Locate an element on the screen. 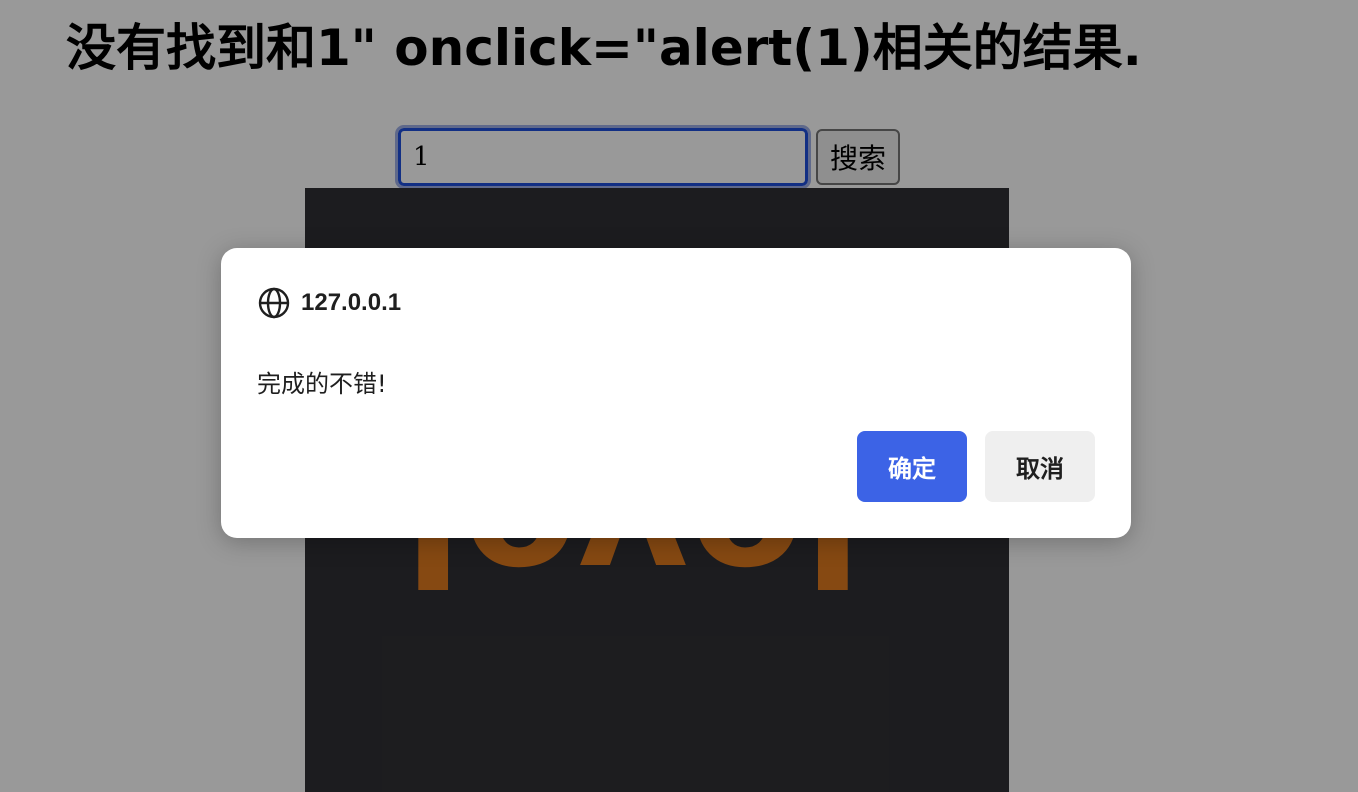 The height and width of the screenshot is (792, 1358). dialog-buttons: 确定 取消 is located at coordinates (976, 466).